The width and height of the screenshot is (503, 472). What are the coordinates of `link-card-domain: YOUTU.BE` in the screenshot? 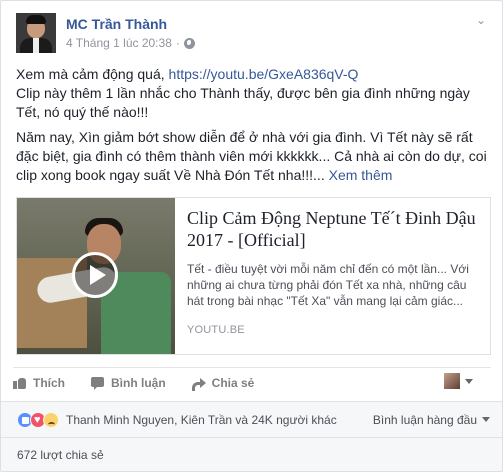 It's located at (216, 330).